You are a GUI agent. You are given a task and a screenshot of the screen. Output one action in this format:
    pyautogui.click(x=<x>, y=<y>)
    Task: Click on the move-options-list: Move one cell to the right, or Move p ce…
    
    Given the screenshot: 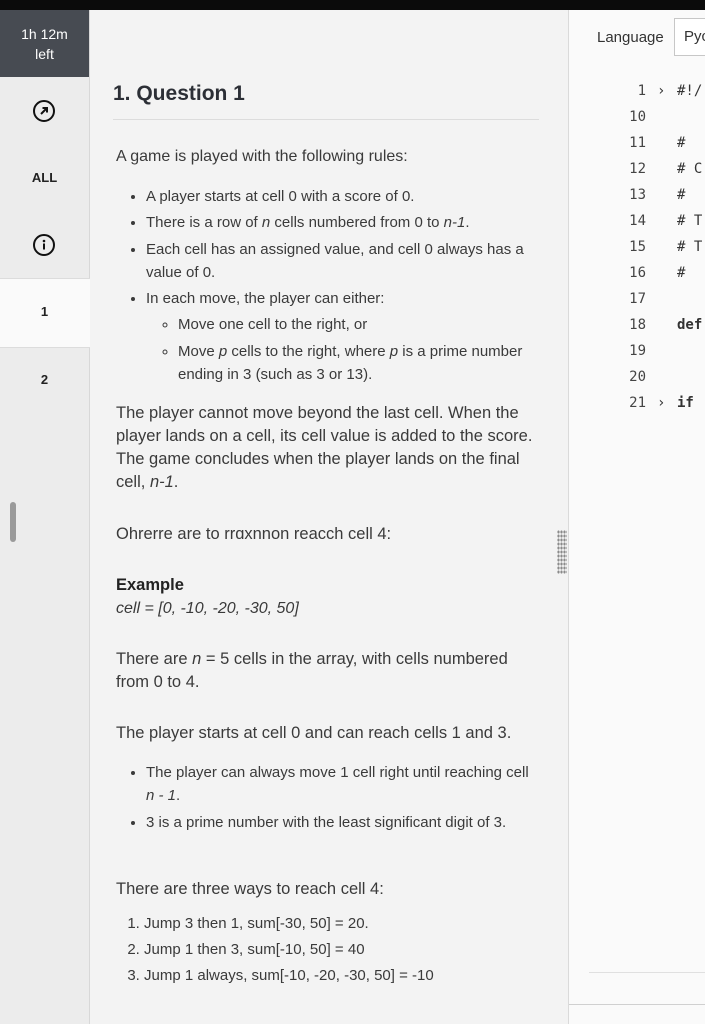 What is the action you would take?
    pyautogui.click(x=342, y=349)
    